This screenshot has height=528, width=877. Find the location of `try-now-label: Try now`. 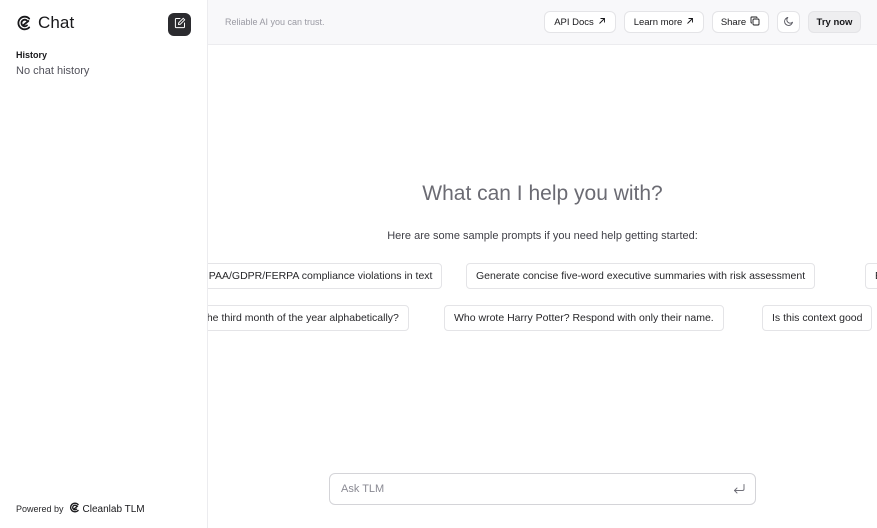

try-now-label: Try now is located at coordinates (834, 22).